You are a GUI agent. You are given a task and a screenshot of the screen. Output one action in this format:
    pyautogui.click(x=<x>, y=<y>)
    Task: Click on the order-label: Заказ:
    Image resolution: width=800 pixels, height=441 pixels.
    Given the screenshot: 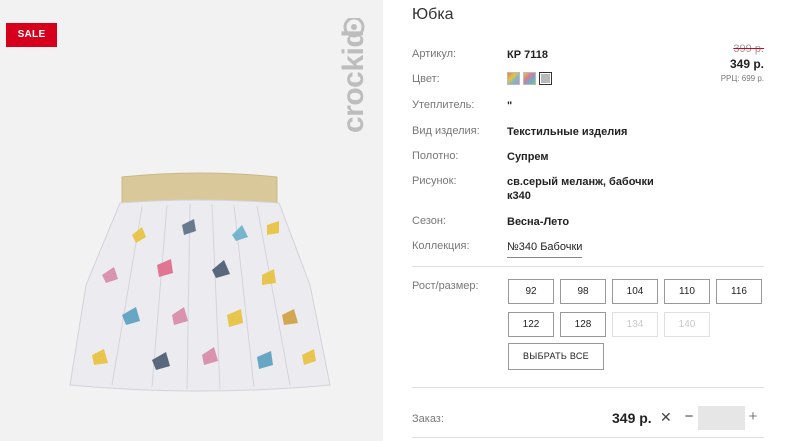 What is the action you would take?
    pyautogui.click(x=428, y=419)
    